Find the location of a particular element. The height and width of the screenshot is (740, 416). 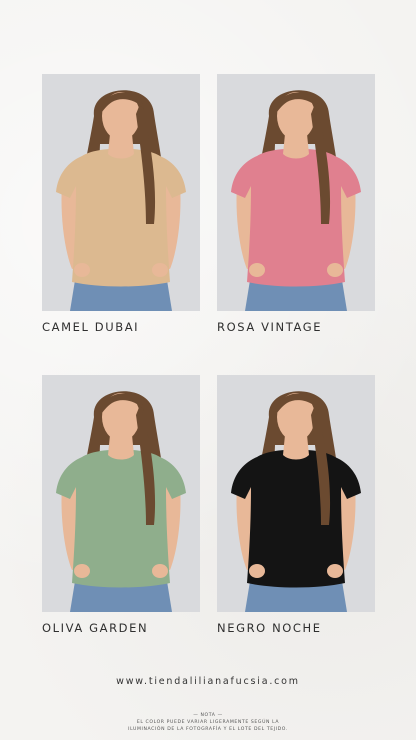

product-card-oliva-garden: OLIVA GARDEN is located at coordinates (121, 505).